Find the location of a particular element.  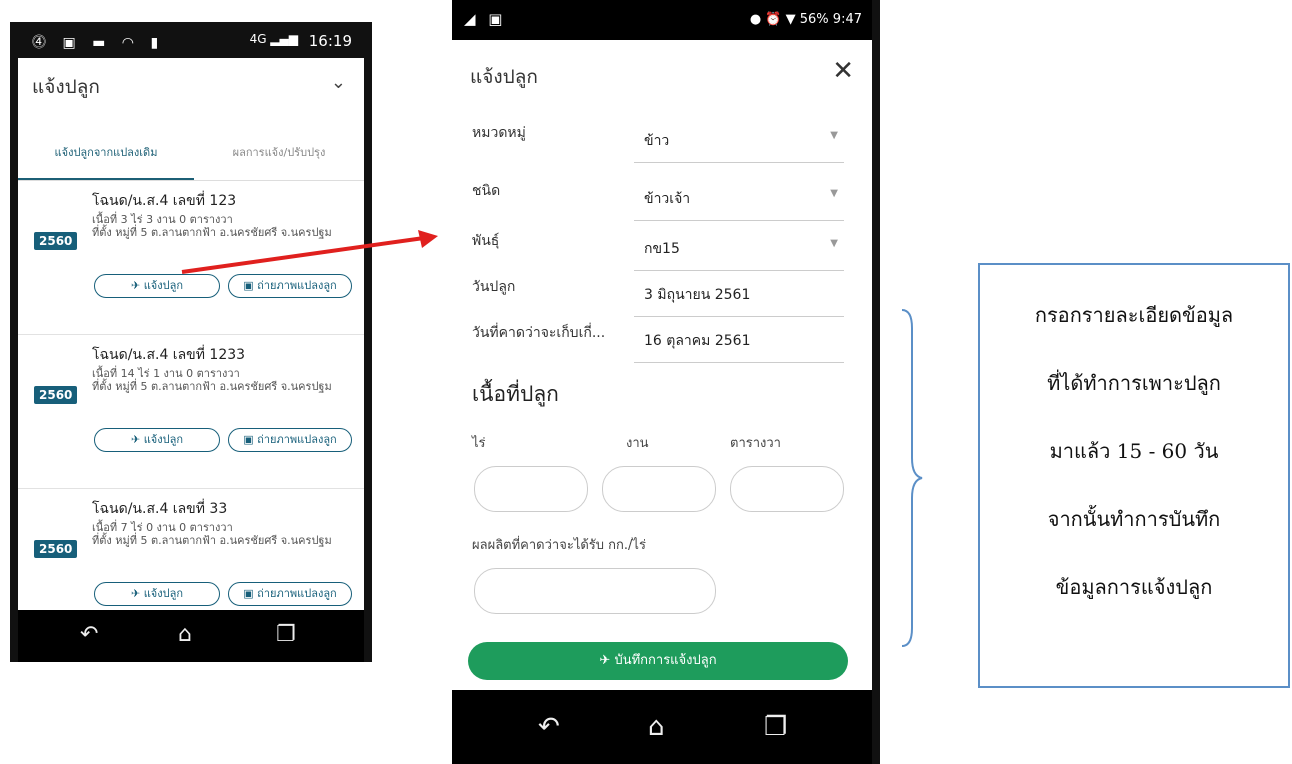

status-time: 16:19 is located at coordinates (330, 41).